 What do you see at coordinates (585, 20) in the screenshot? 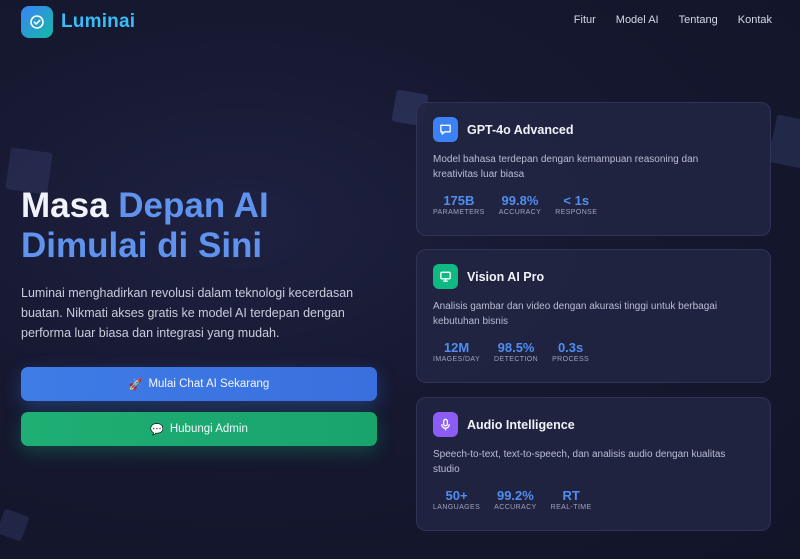
I see `nav-link-fitur: Fitur` at bounding box center [585, 20].